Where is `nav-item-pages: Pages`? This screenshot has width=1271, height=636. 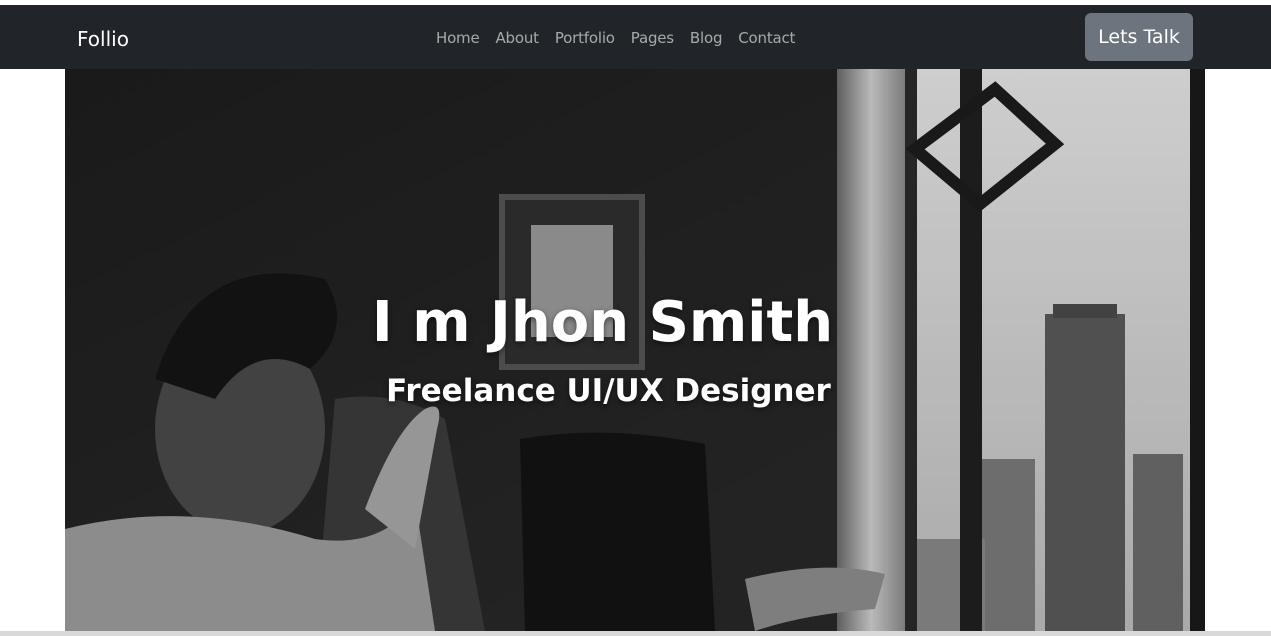 nav-item-pages: Pages is located at coordinates (652, 38).